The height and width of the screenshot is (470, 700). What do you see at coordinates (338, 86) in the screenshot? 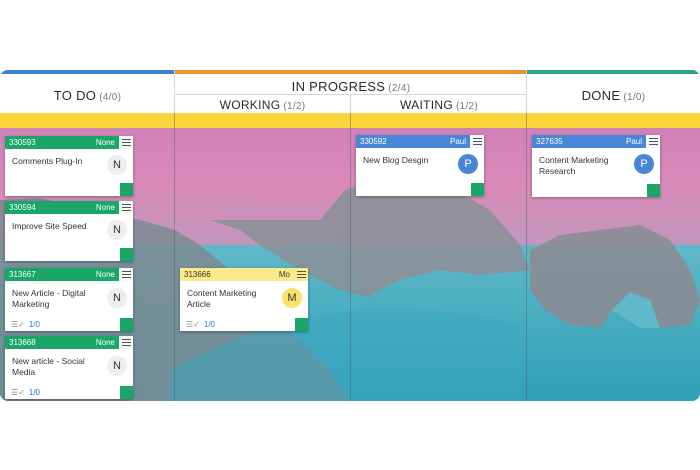
I see `column-title: IN PROGRESS` at bounding box center [338, 86].